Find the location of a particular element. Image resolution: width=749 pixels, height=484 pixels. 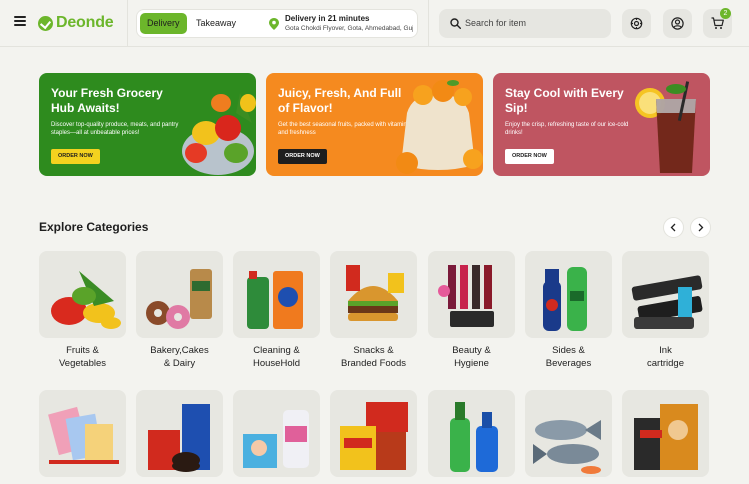

category-label: Fruits & Vegetables is located at coordinates (82, 357).